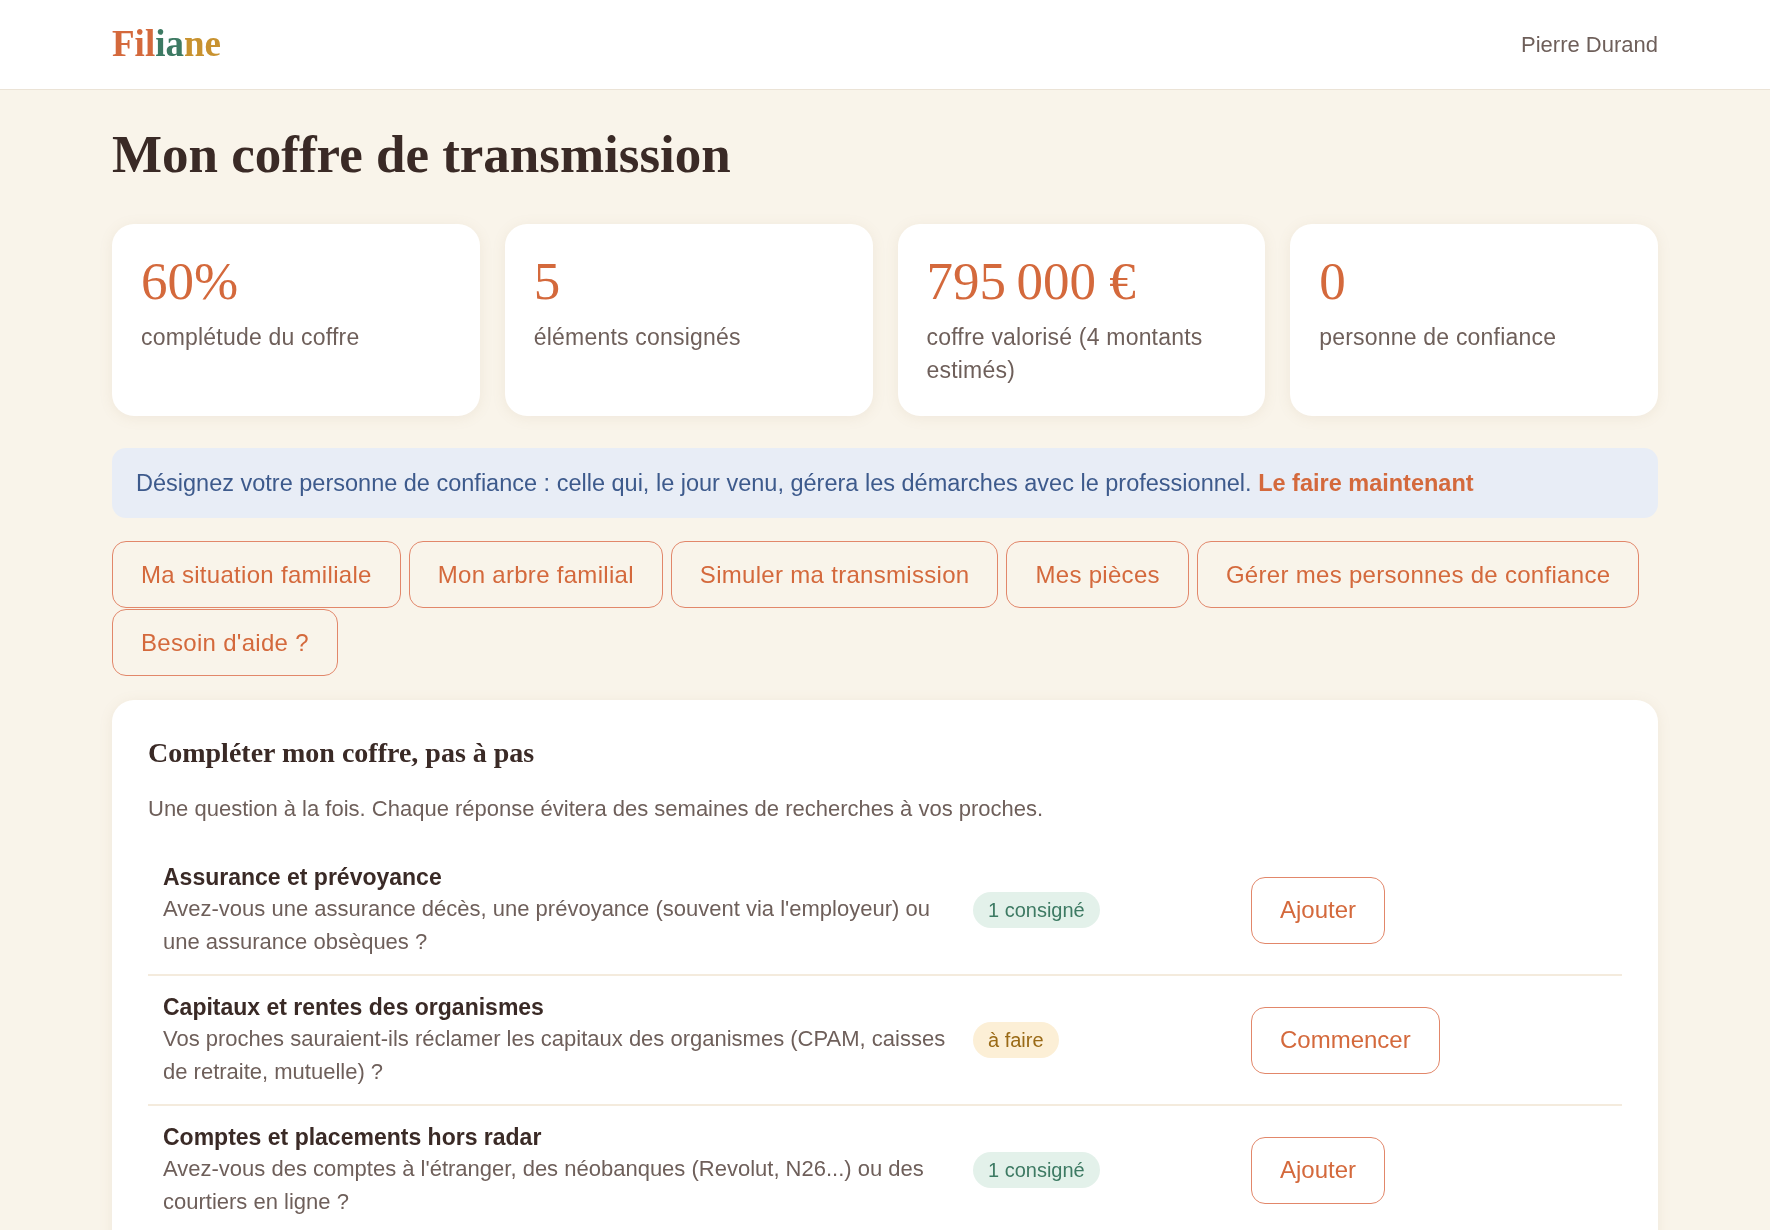 Image resolution: width=1770 pixels, height=1230 pixels. Describe the element at coordinates (805, 483) in the screenshot. I see `notice-text: Désignez votre personne de confiance : celle qui, le jour venu, gérera les démarches avec le professionnel. Le faire maintenant` at that location.